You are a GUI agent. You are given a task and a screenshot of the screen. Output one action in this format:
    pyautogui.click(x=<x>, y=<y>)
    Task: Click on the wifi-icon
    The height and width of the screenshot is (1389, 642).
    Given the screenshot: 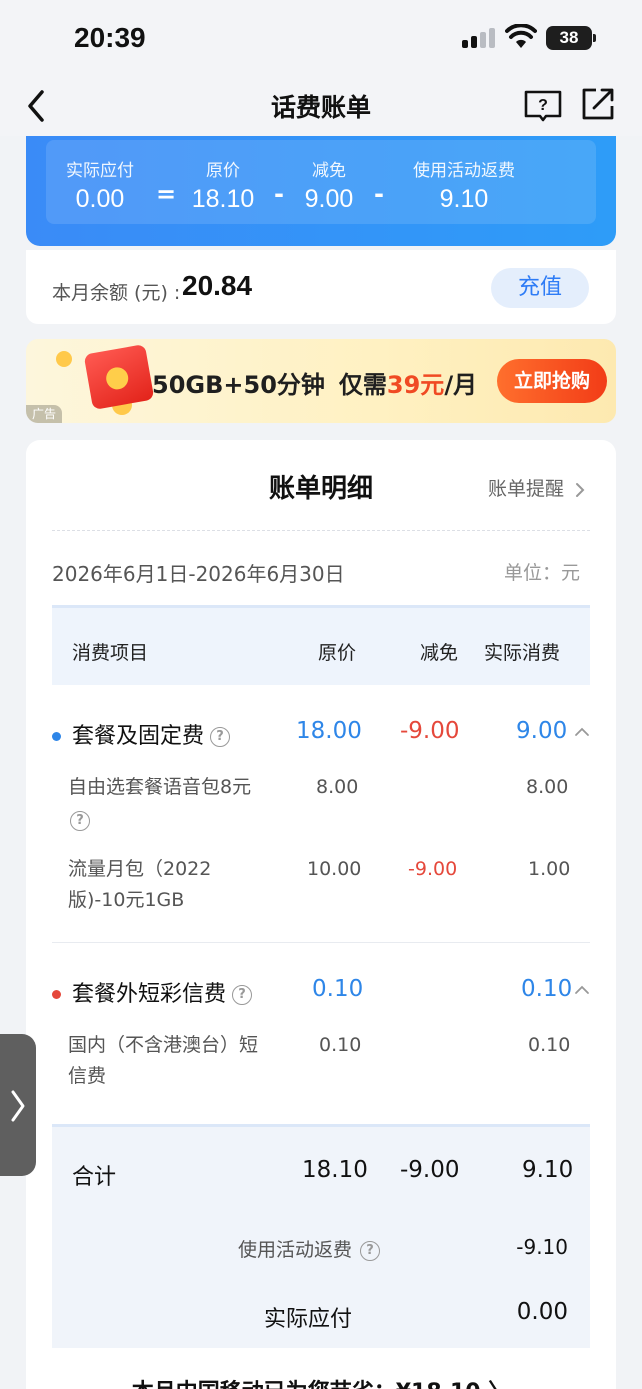 What is the action you would take?
    pyautogui.click(x=521, y=36)
    